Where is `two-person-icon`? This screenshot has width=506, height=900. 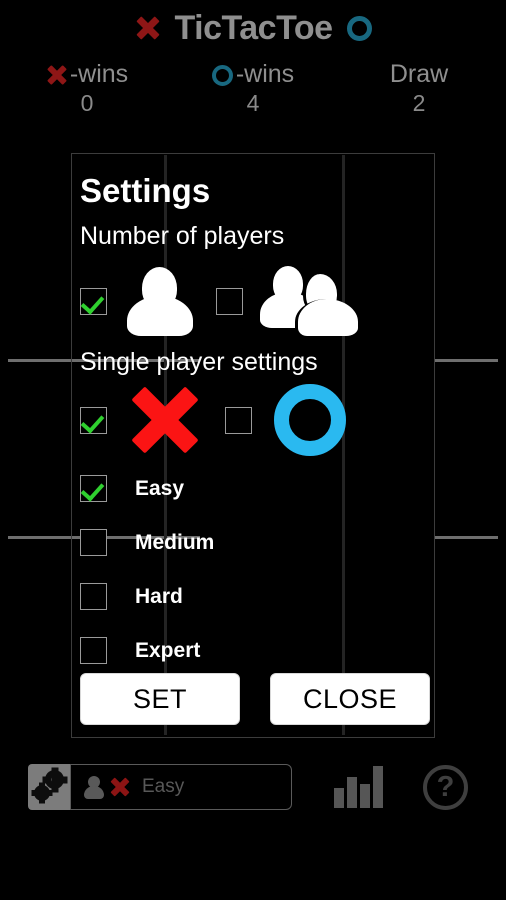 two-person-icon is located at coordinates (309, 301).